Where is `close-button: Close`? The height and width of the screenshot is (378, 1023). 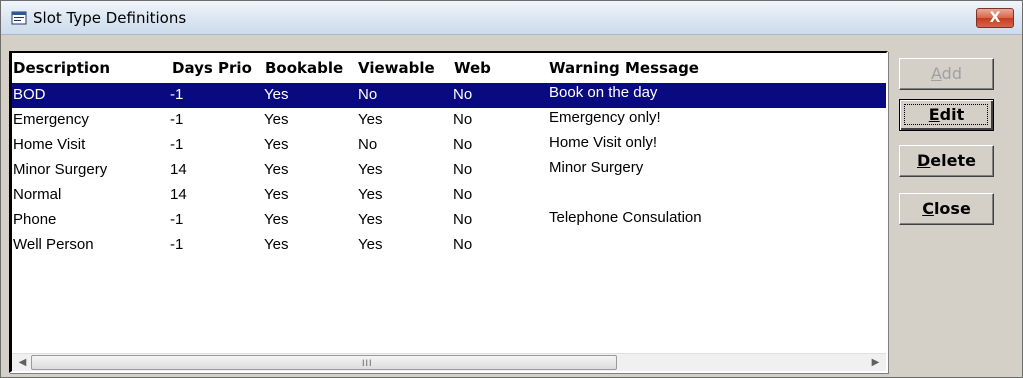 close-button: Close is located at coordinates (946, 209).